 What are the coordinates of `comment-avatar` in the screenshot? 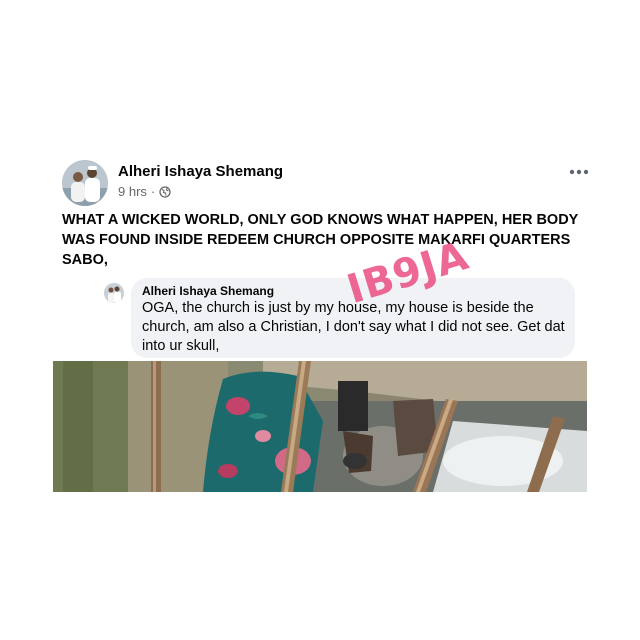 It's located at (114, 293).